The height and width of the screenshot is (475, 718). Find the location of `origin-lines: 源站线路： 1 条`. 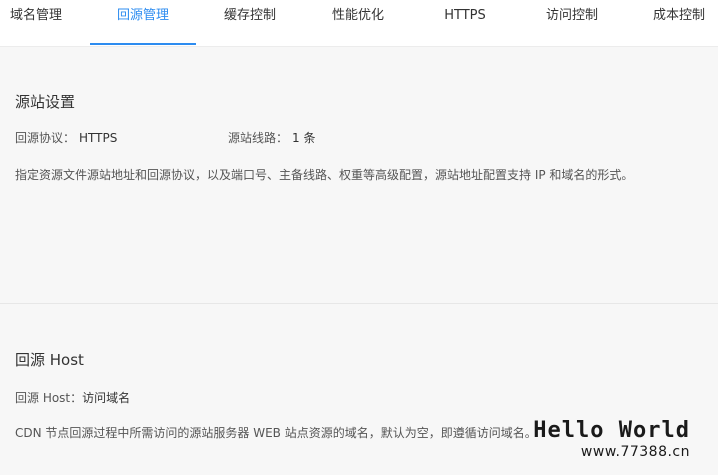

origin-lines: 源站线路： 1 条 is located at coordinates (271, 137).